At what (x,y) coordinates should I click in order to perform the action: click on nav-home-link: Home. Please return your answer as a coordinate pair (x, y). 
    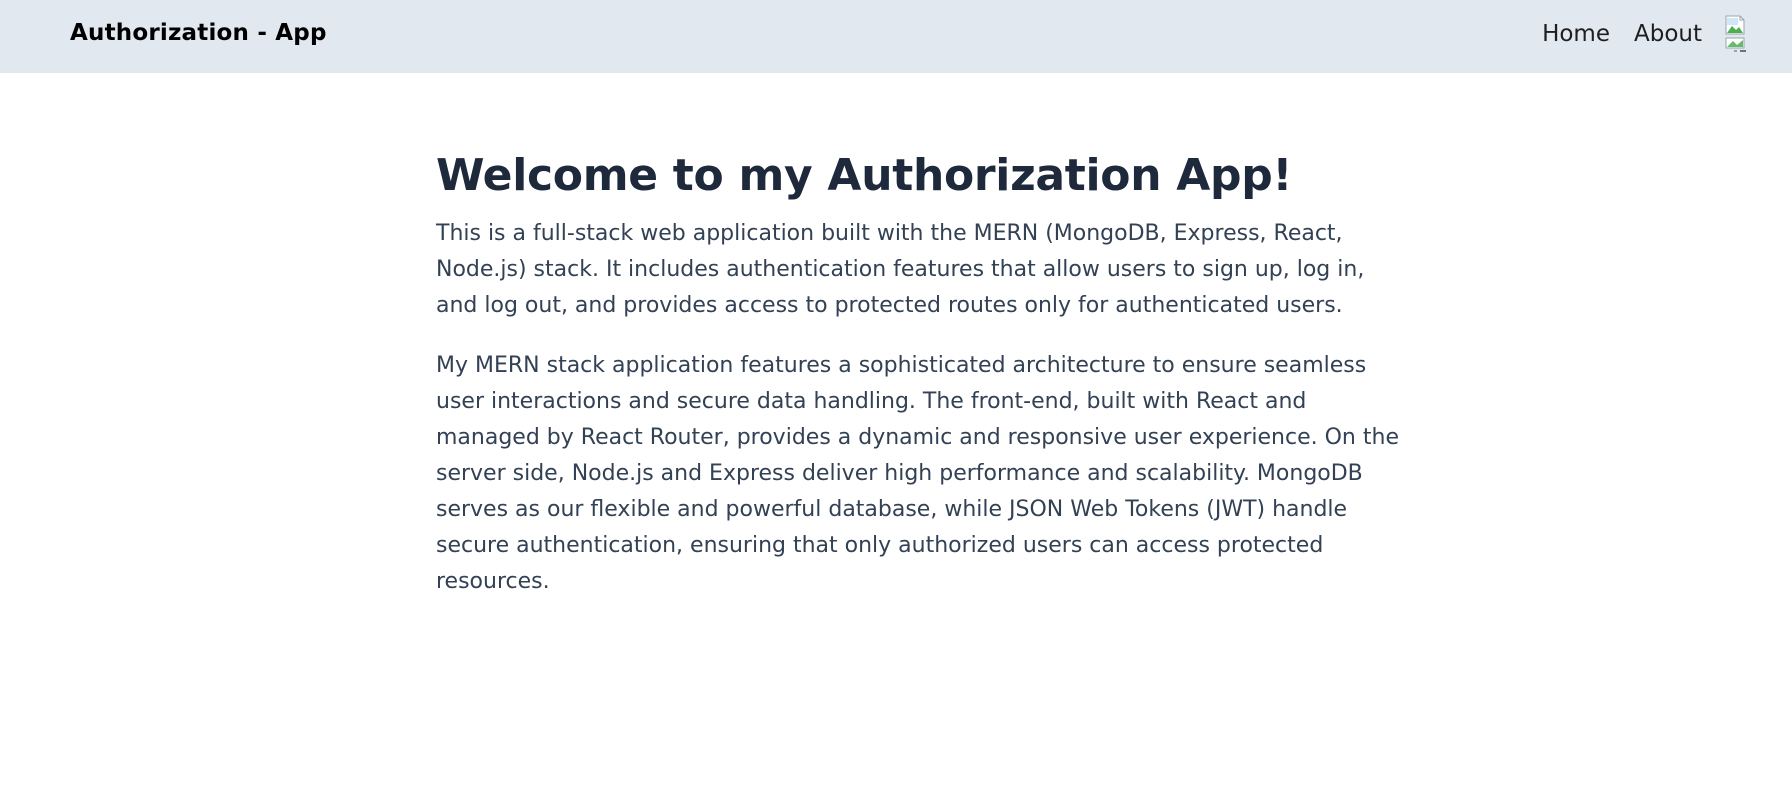
    Looking at the image, I should click on (1576, 34).